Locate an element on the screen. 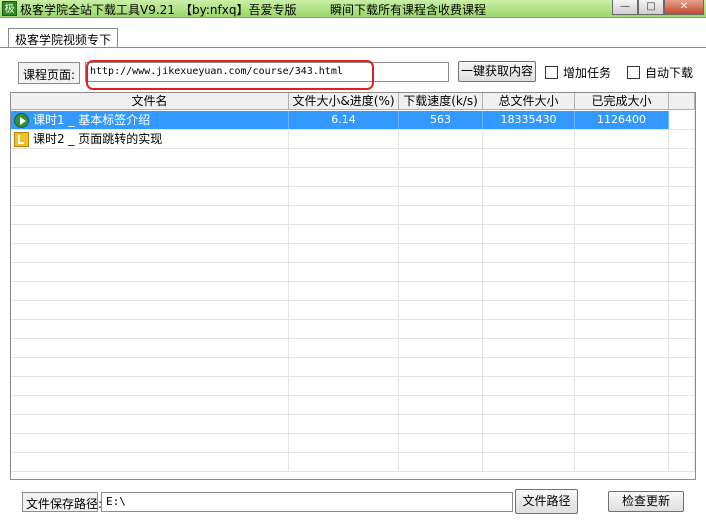 Image resolution: width=706 pixels, height=524 pixels. column-header-speed: 下载速度(k/s) is located at coordinates (441, 101).